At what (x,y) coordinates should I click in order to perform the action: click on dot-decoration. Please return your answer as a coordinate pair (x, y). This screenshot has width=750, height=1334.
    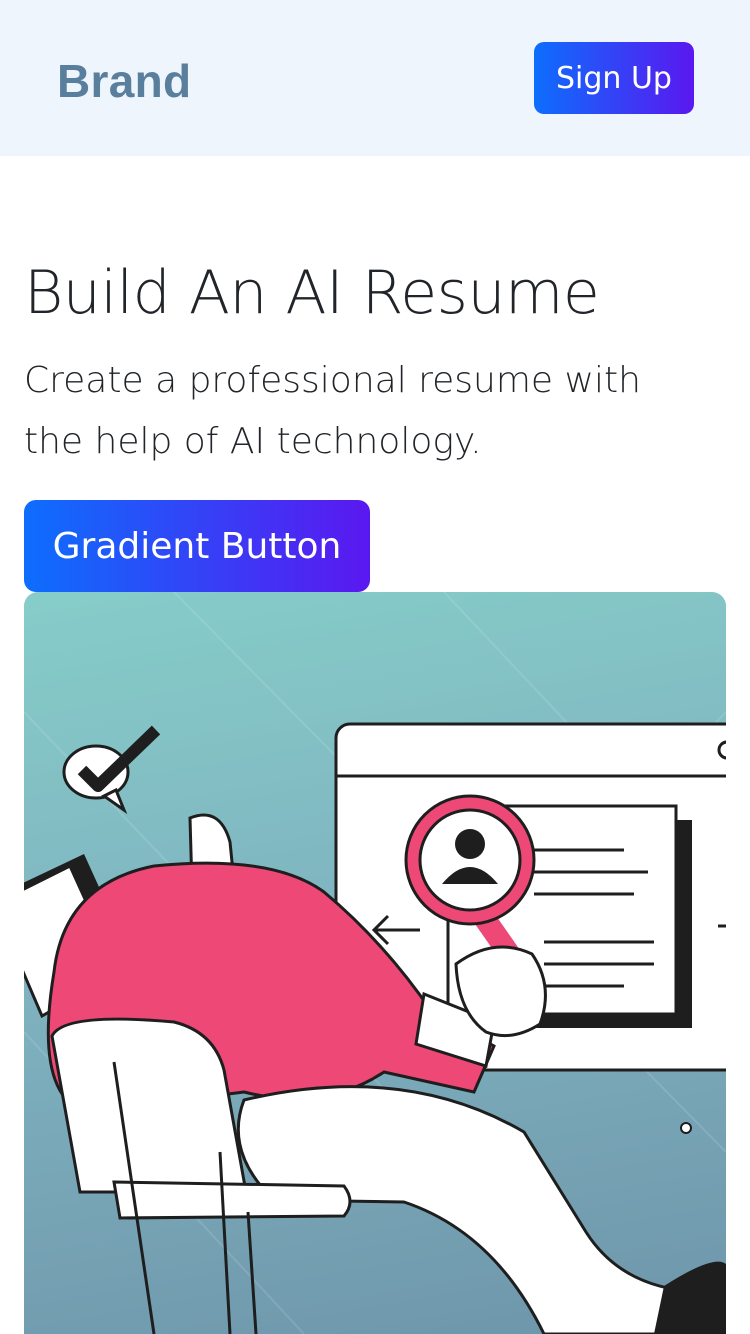
    Looking at the image, I should click on (686, 1128).